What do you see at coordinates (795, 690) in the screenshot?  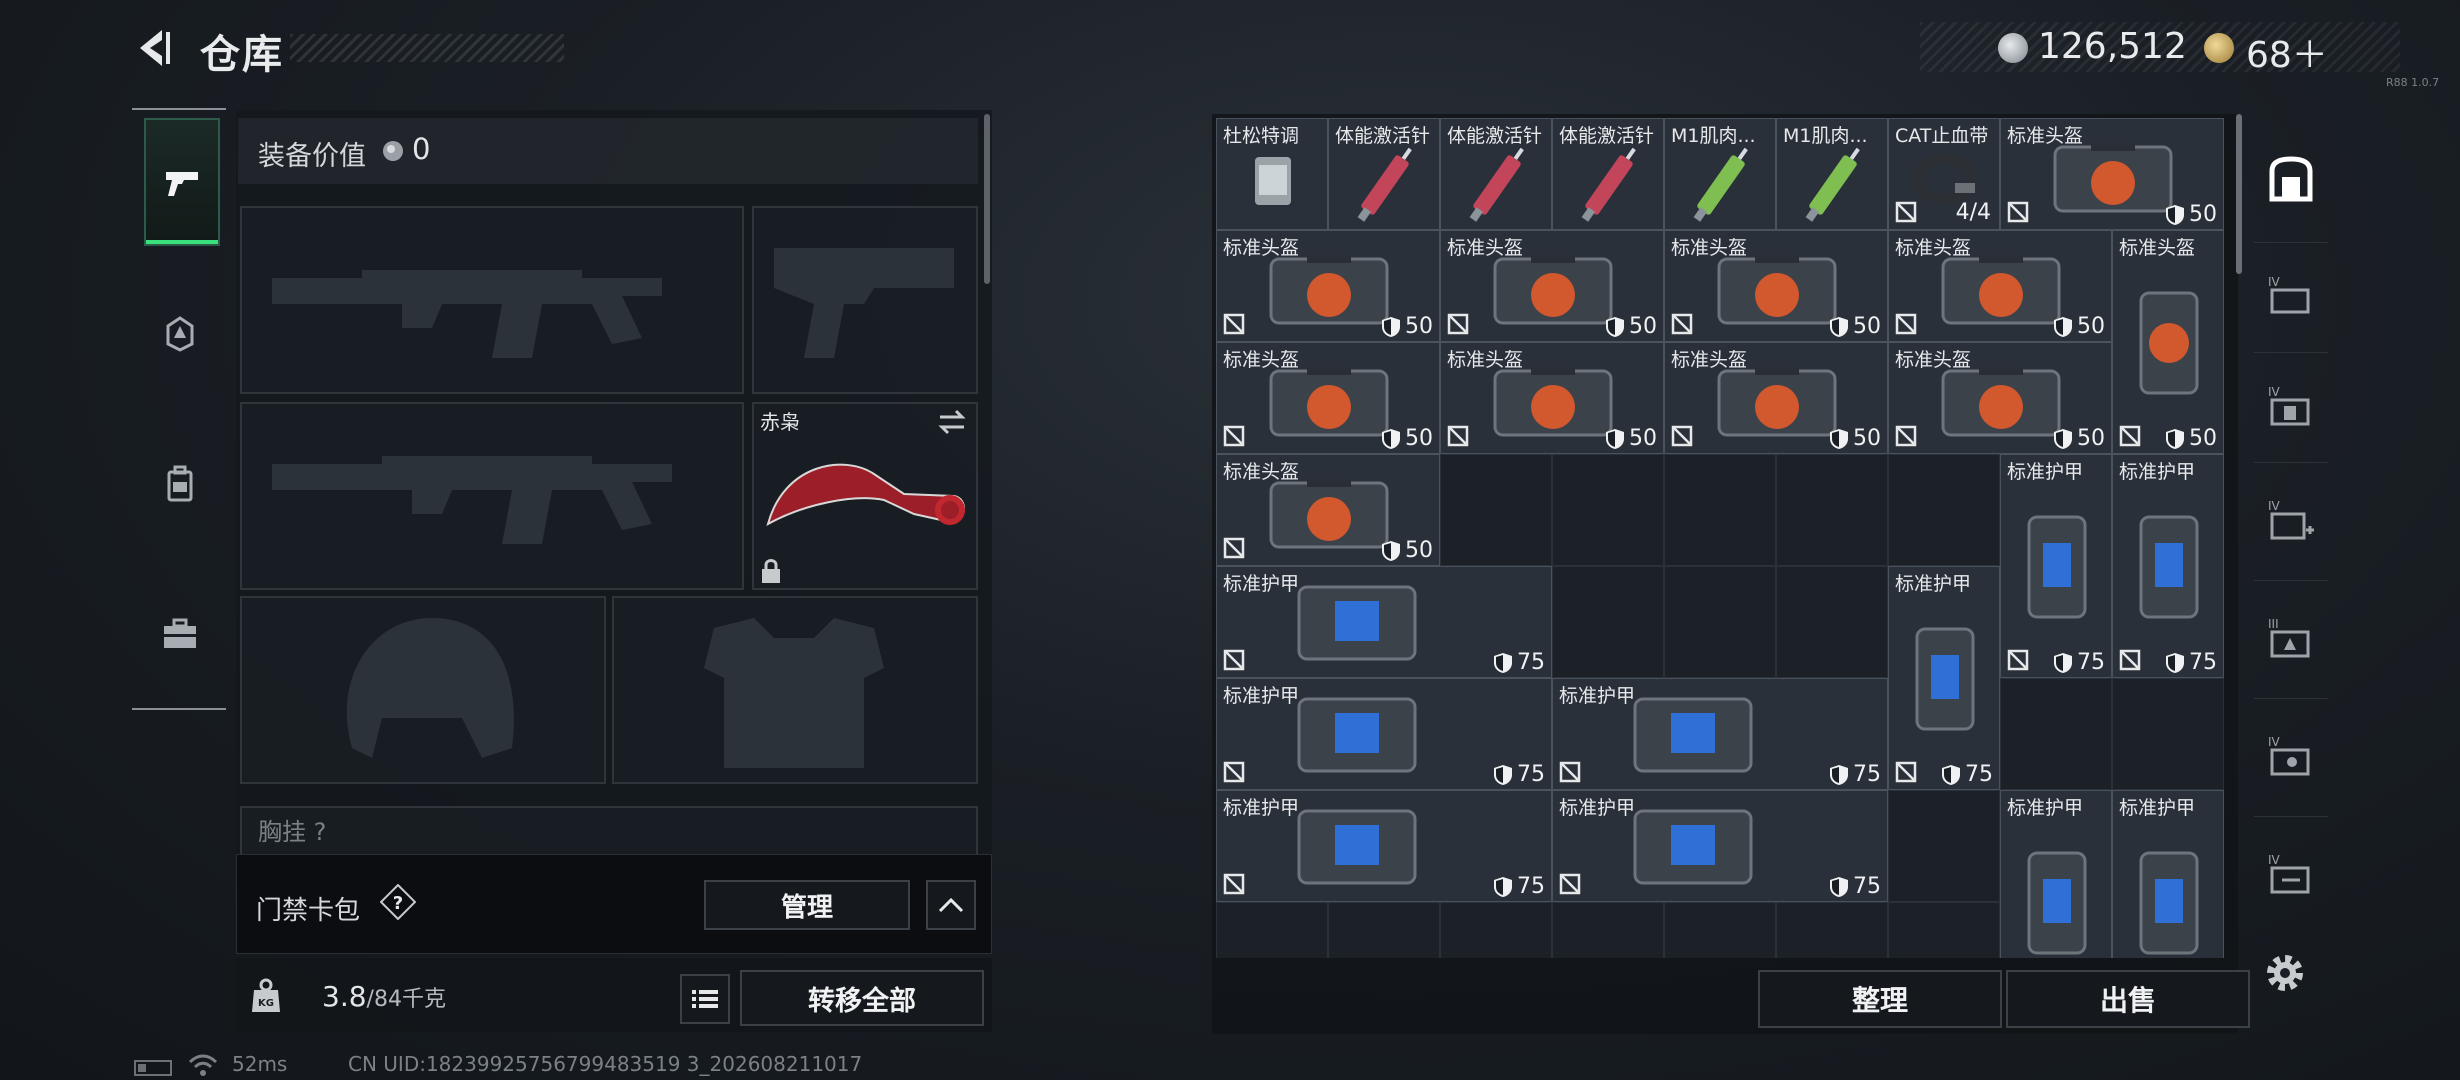 I see `armor-slot` at bounding box center [795, 690].